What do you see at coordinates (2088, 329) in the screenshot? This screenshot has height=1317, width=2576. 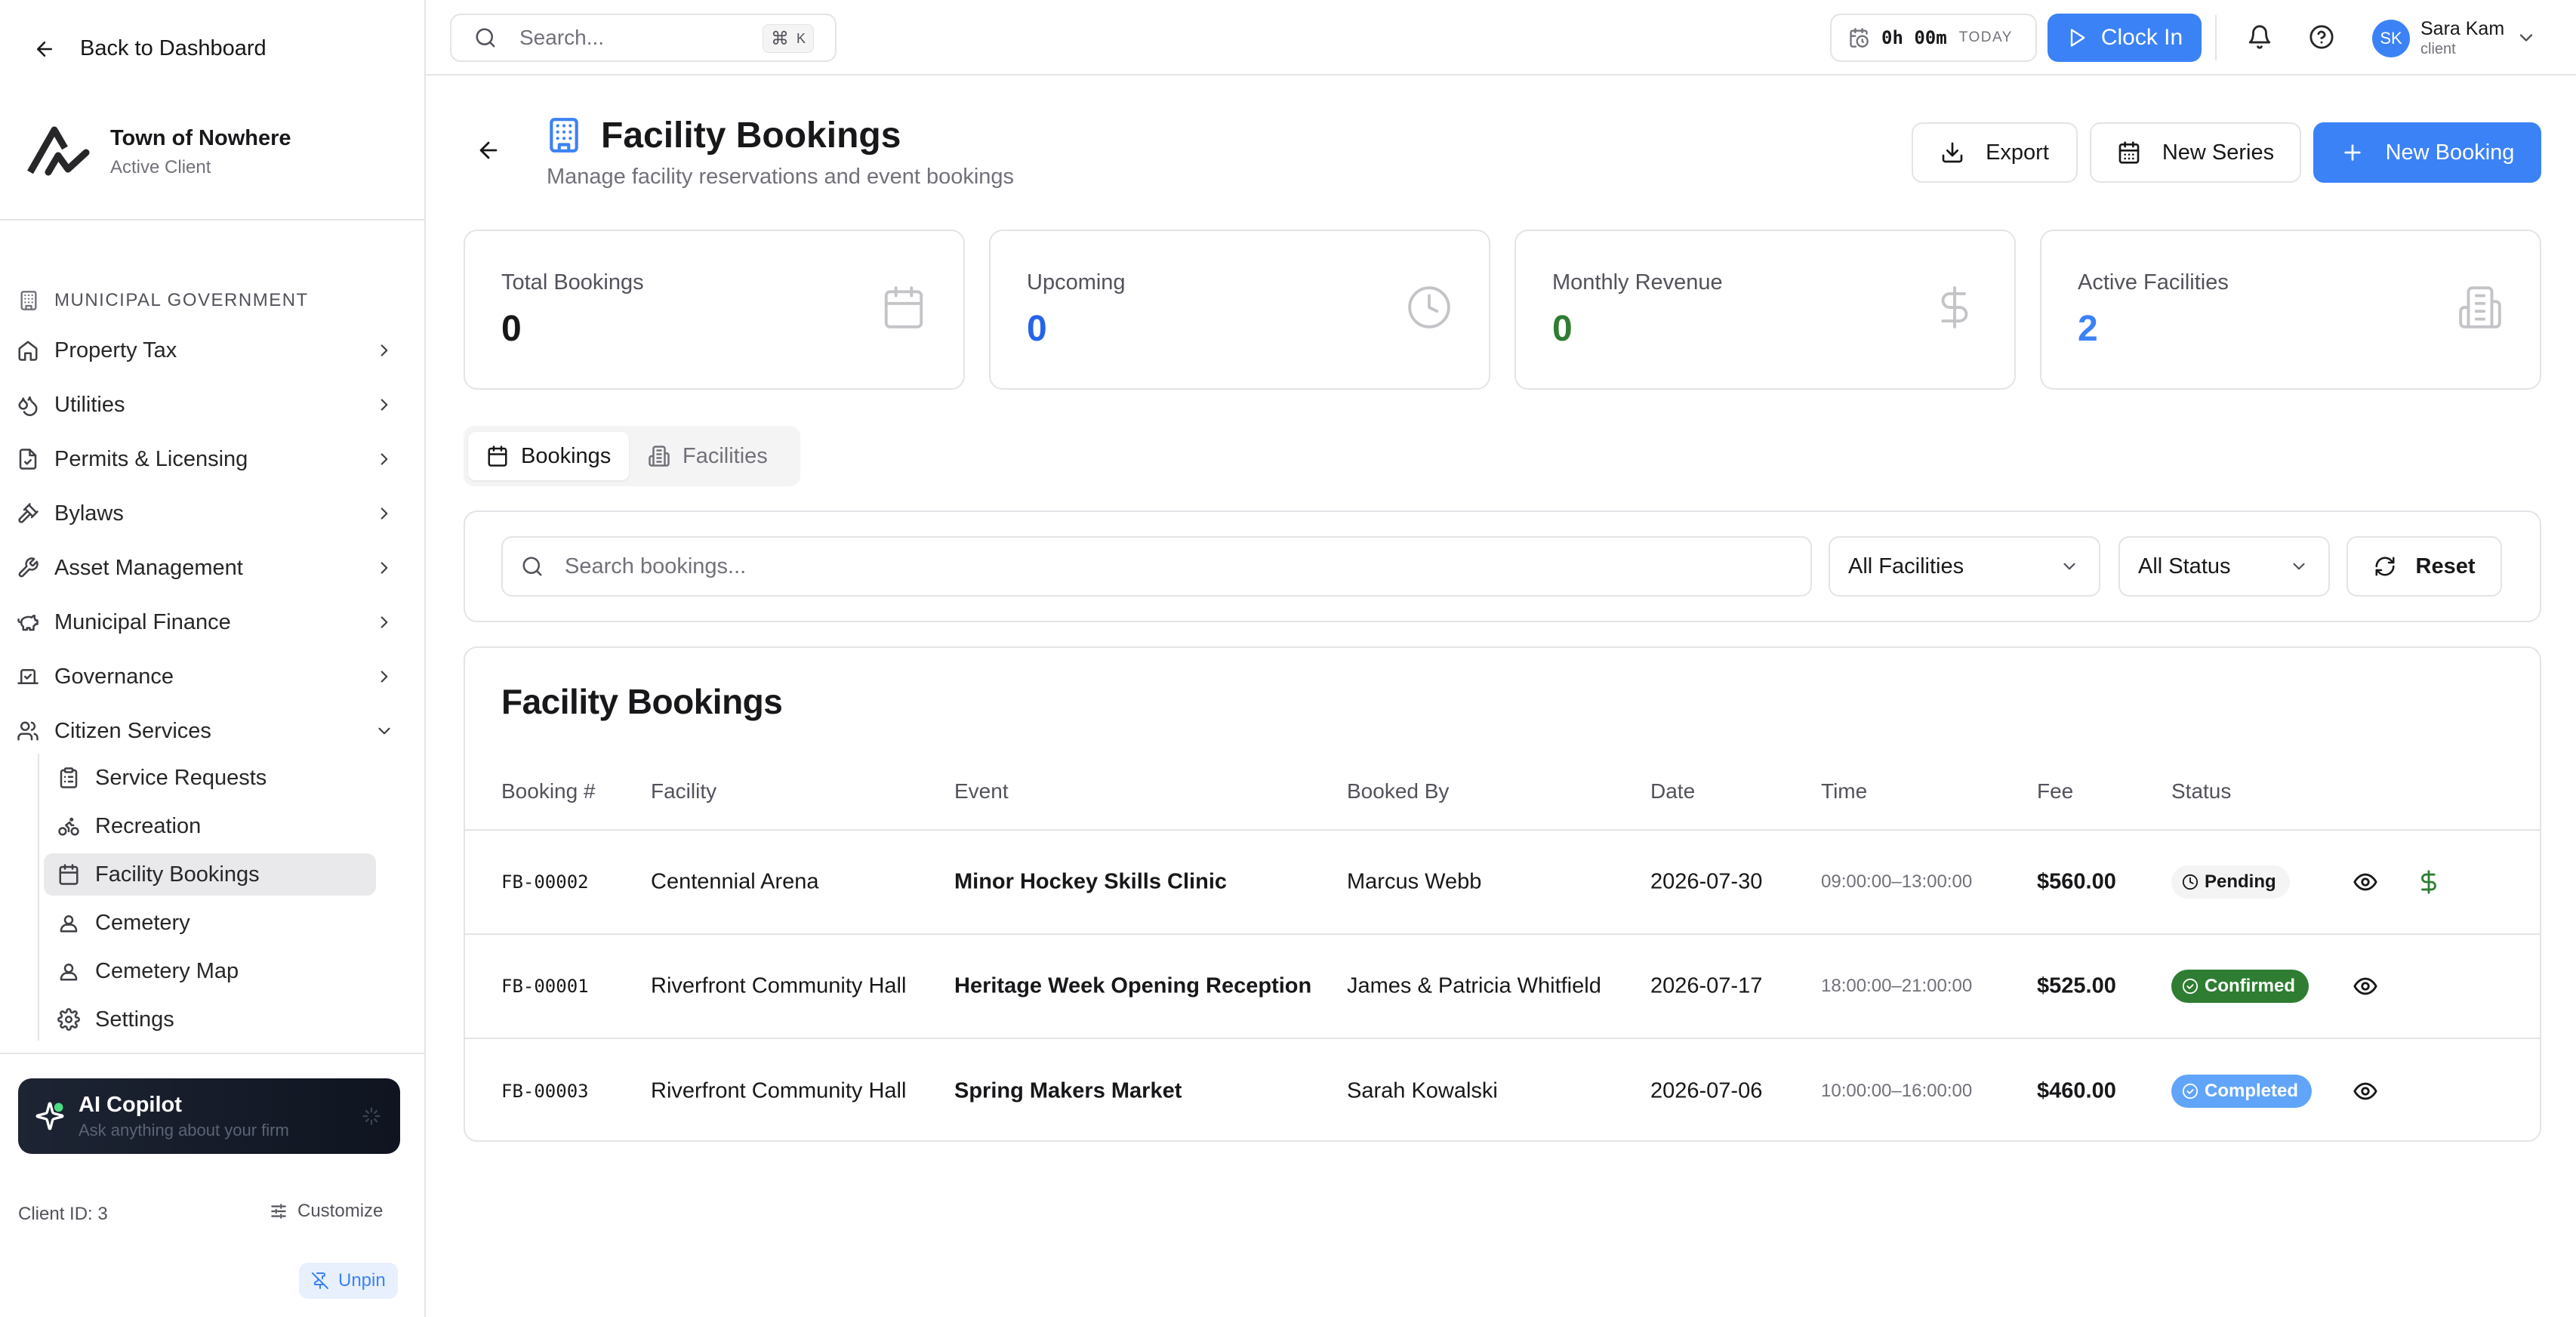 I see `stat-value: 2` at bounding box center [2088, 329].